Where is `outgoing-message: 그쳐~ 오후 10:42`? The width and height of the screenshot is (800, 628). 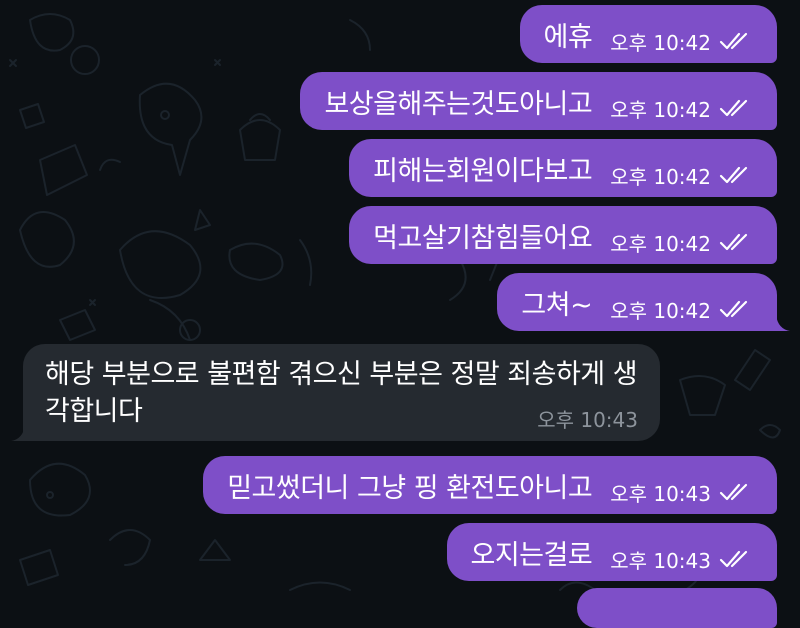
outgoing-message: 그쳐~ 오후 10:42 is located at coordinates (643, 302).